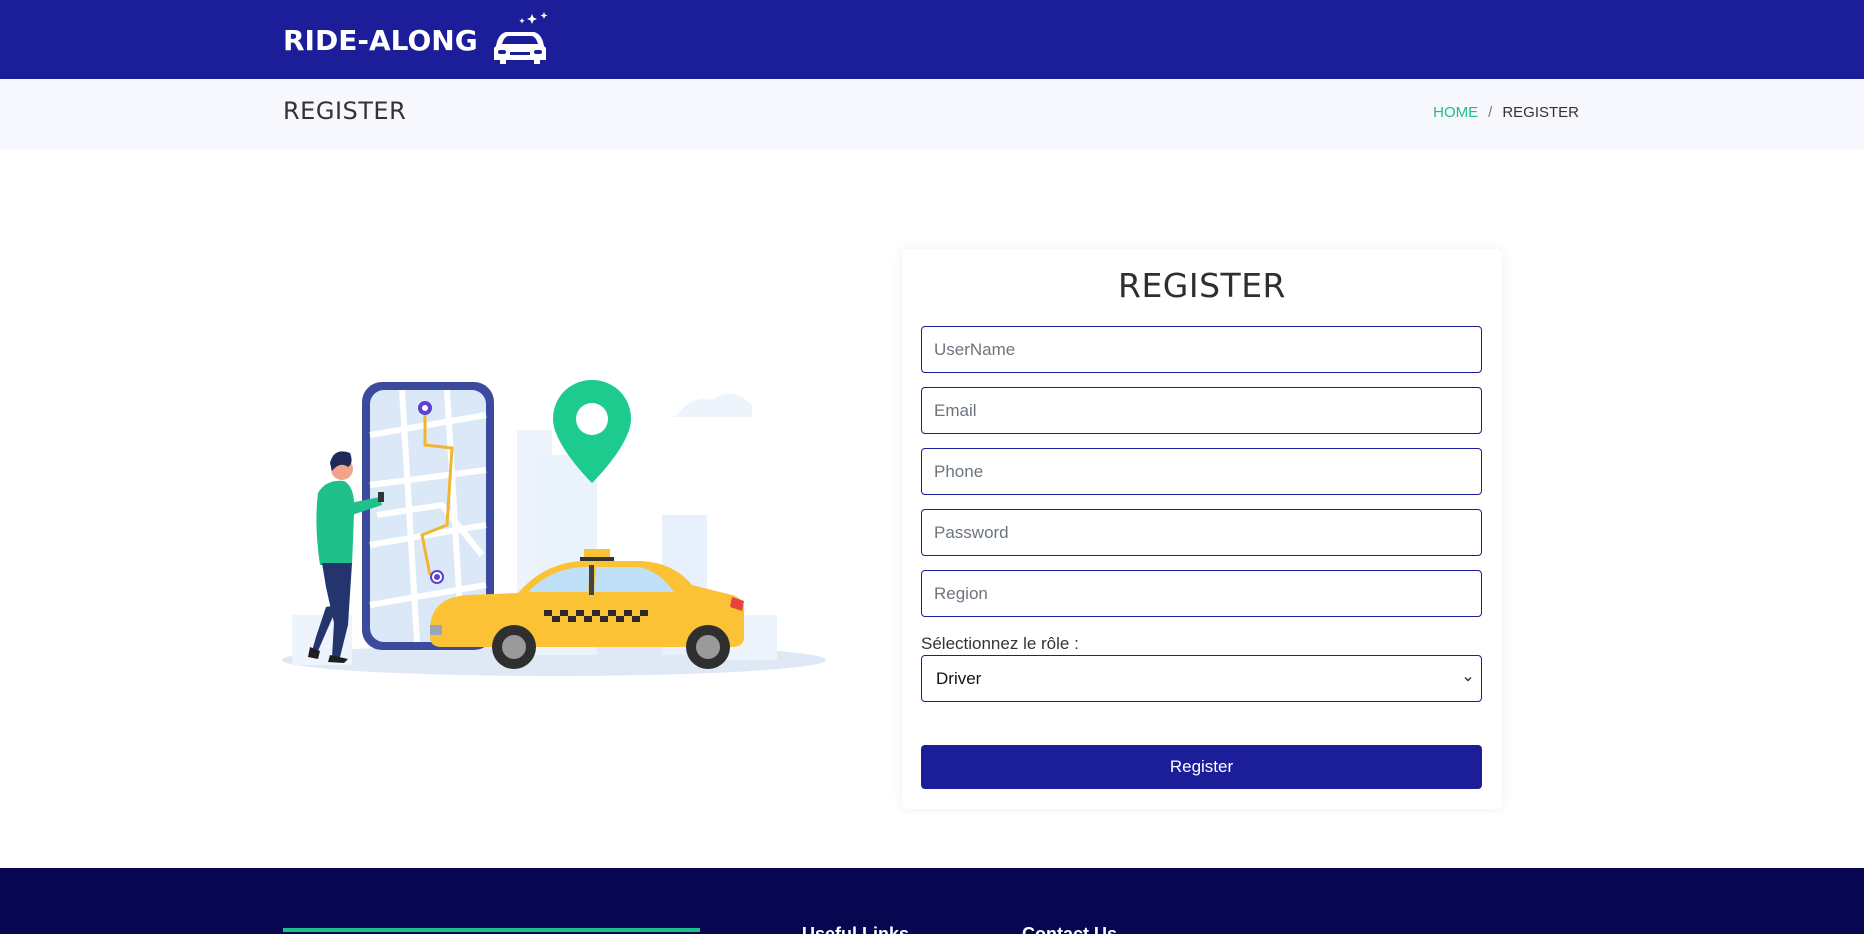 The height and width of the screenshot is (934, 1864). I want to click on logo-text: RIDE-ALONG, so click(380, 40).